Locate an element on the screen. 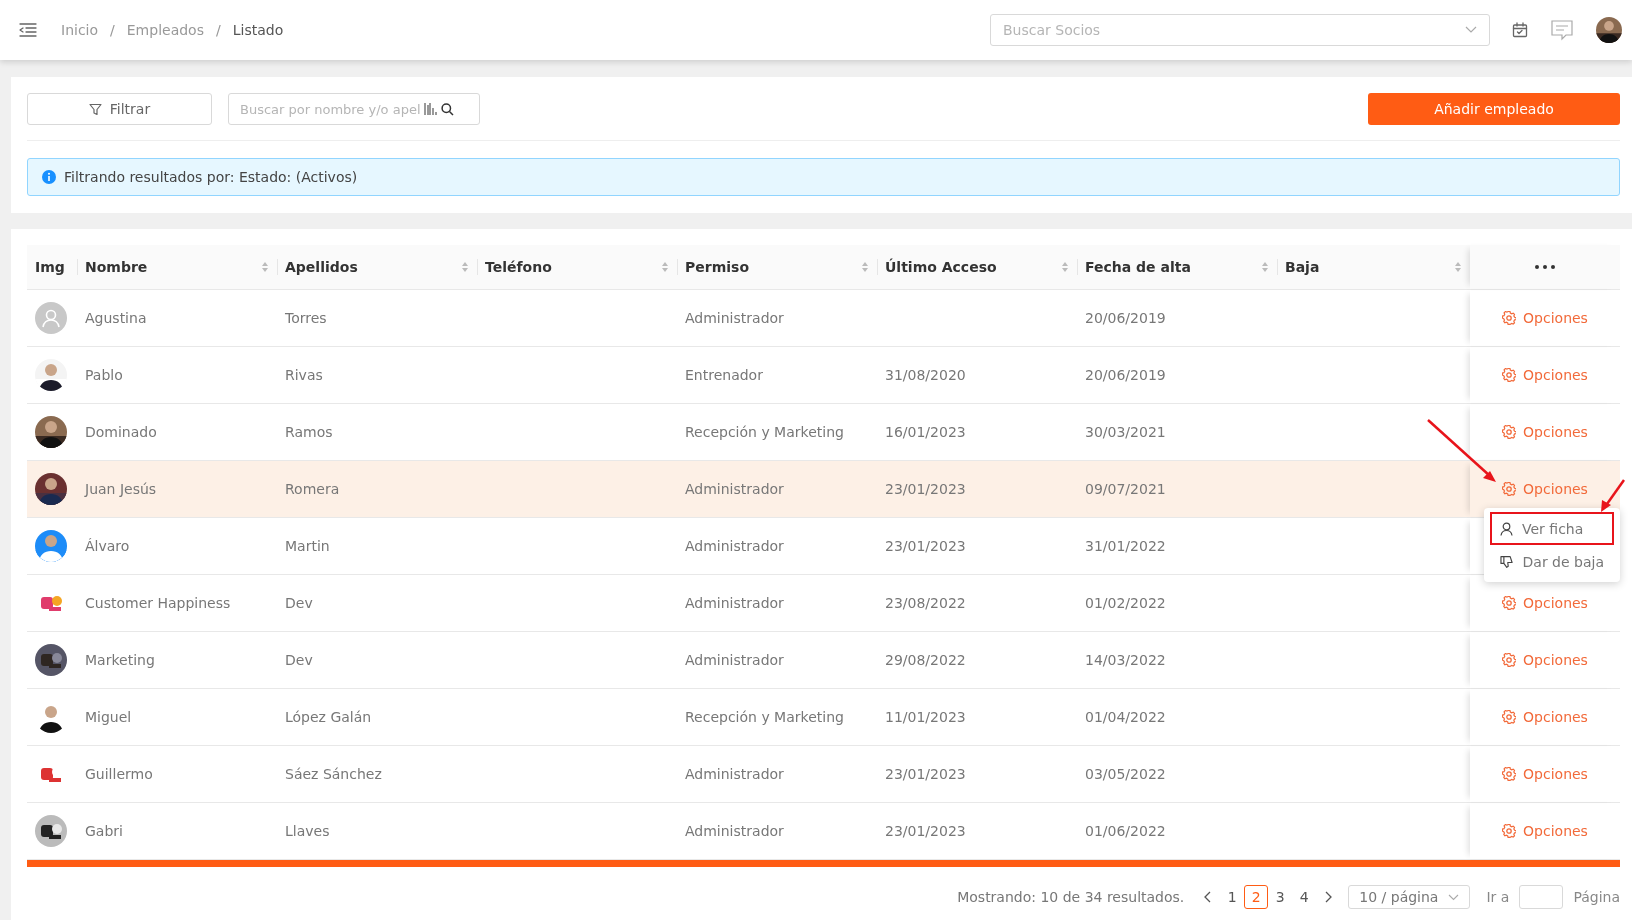 Image resolution: width=1632 pixels, height=920 pixels. table-cell: 09/07/2021 is located at coordinates (1125, 489).